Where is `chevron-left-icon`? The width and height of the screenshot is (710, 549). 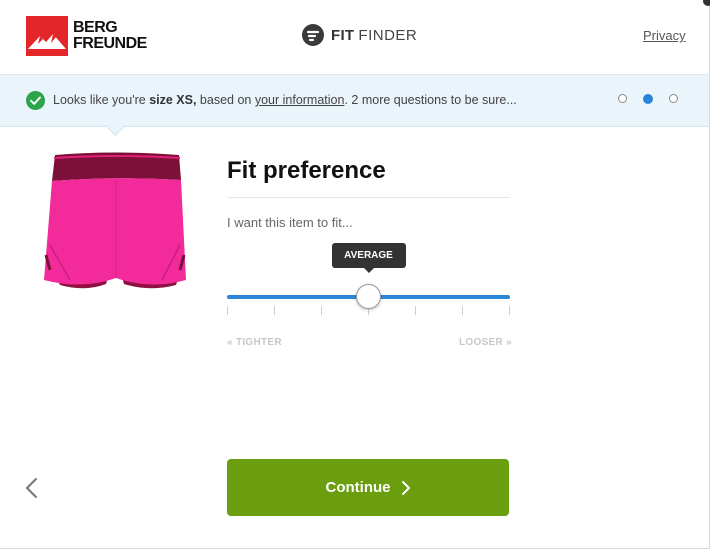
chevron-left-icon is located at coordinates (31, 488).